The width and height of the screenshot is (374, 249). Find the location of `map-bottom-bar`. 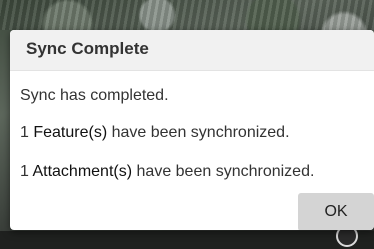

map-bottom-bar is located at coordinates (187, 240).